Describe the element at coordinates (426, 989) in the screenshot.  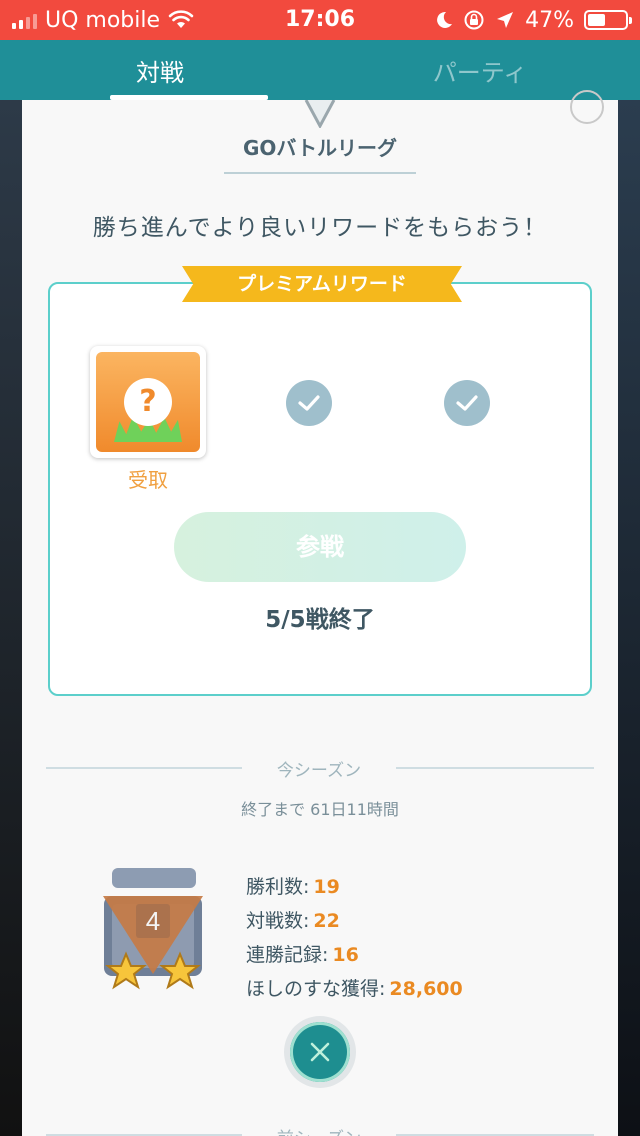
I see `stat-value: 28,600` at that location.